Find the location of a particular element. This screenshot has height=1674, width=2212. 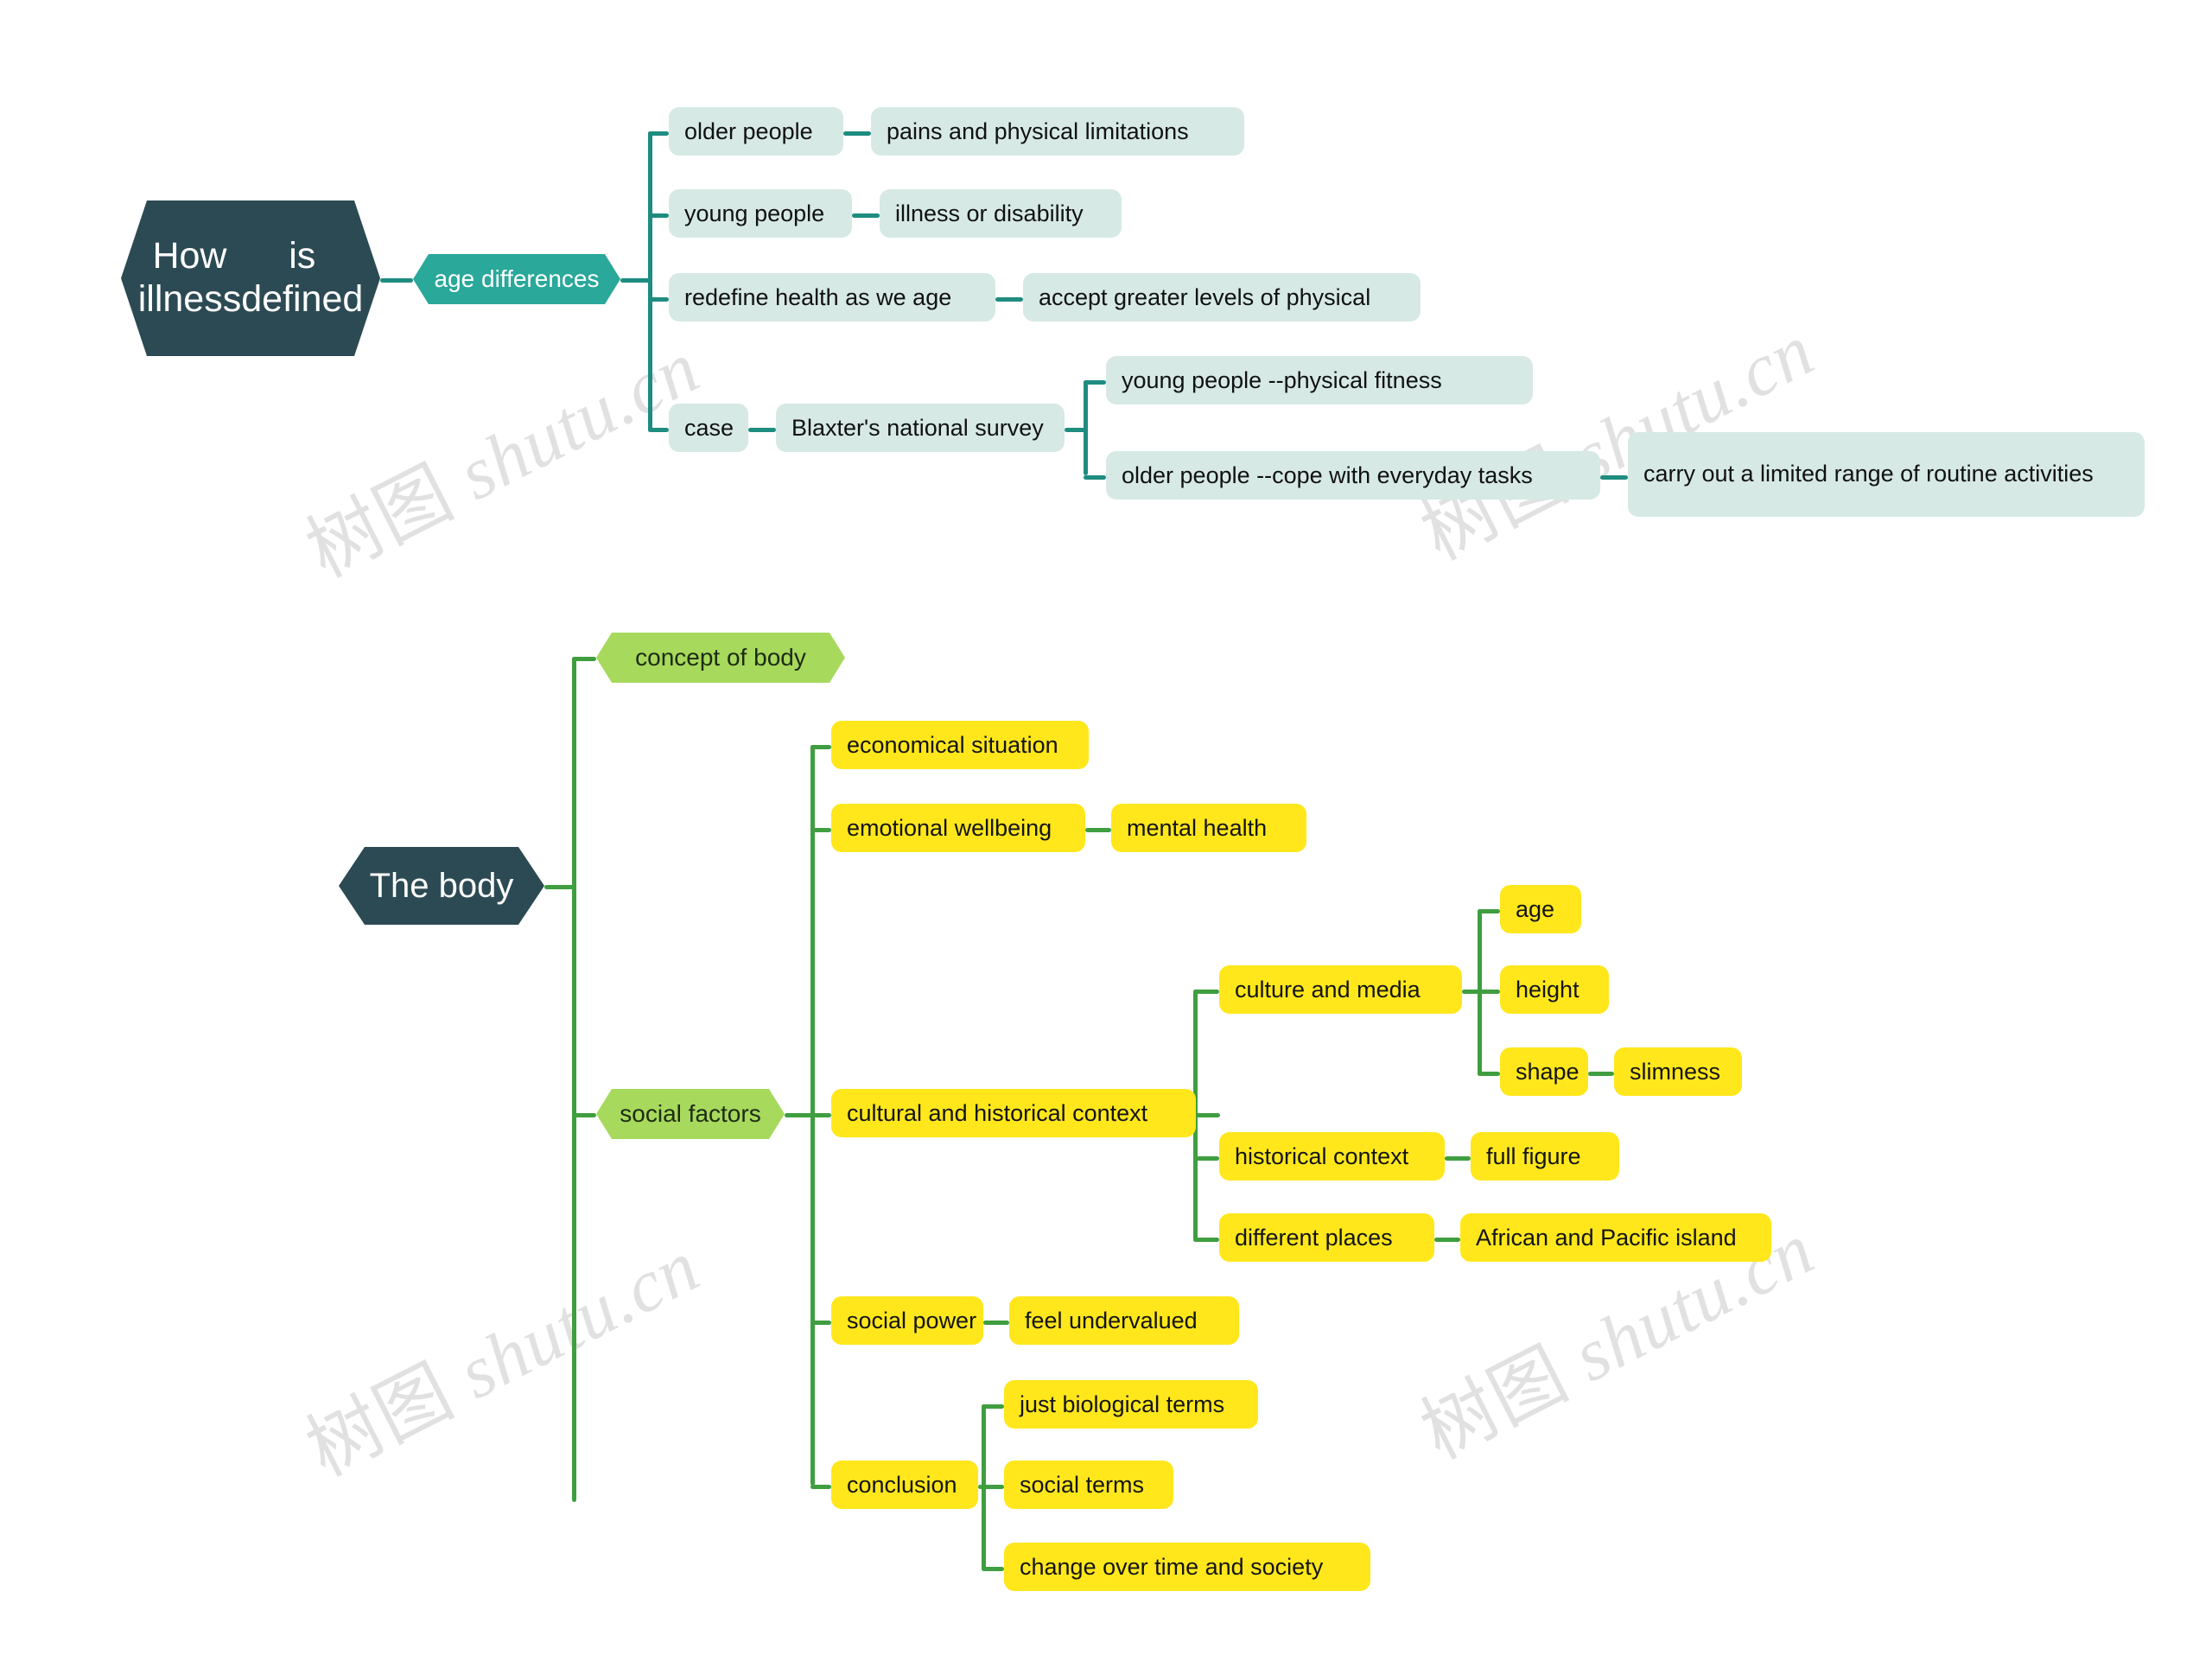

connector-bus-to-emotional-wellbeing is located at coordinates (820, 830).